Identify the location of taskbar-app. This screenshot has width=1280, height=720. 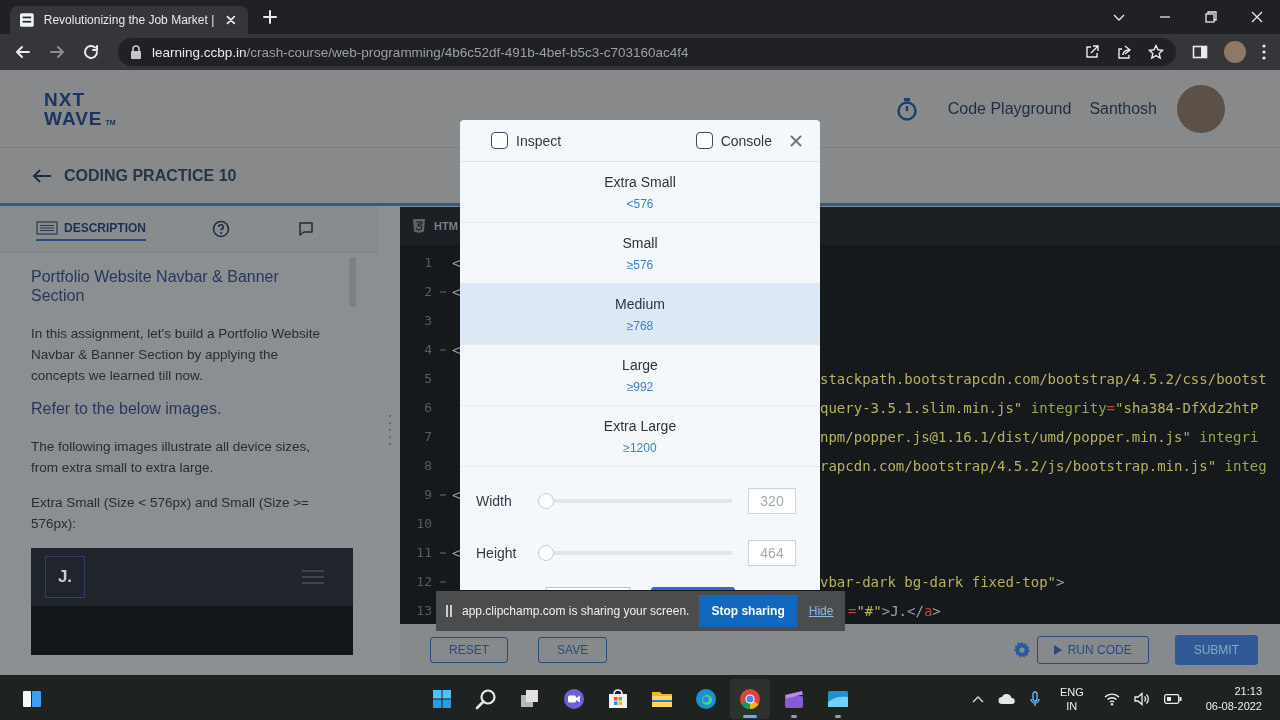
(750, 699).